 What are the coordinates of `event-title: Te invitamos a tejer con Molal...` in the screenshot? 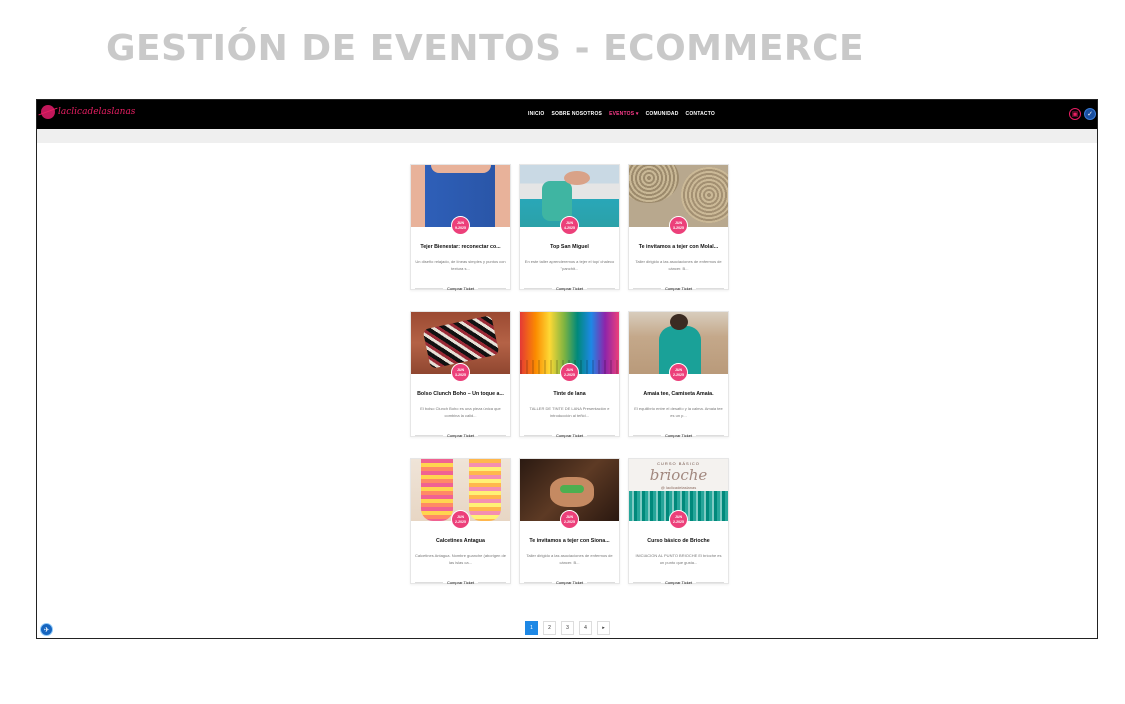 It's located at (678, 247).